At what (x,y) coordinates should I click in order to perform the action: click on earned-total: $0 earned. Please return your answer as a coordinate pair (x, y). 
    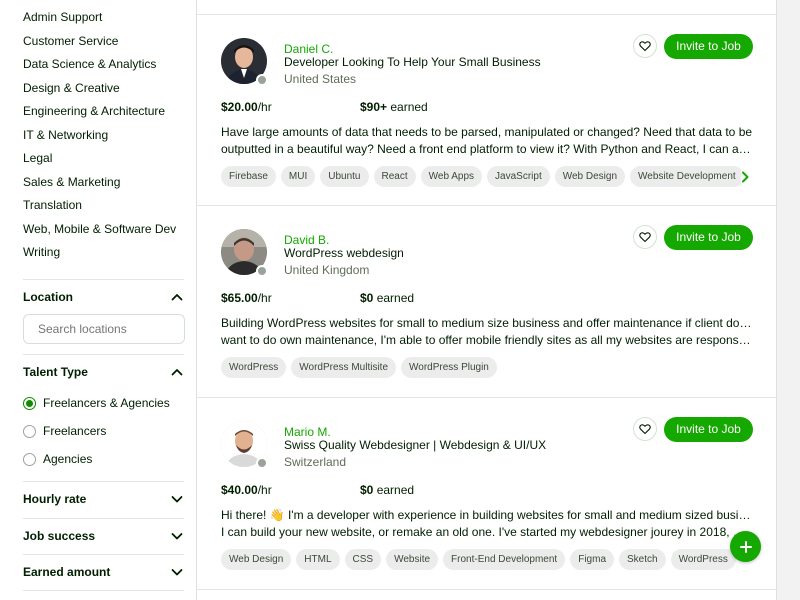
    Looking at the image, I should click on (387, 490).